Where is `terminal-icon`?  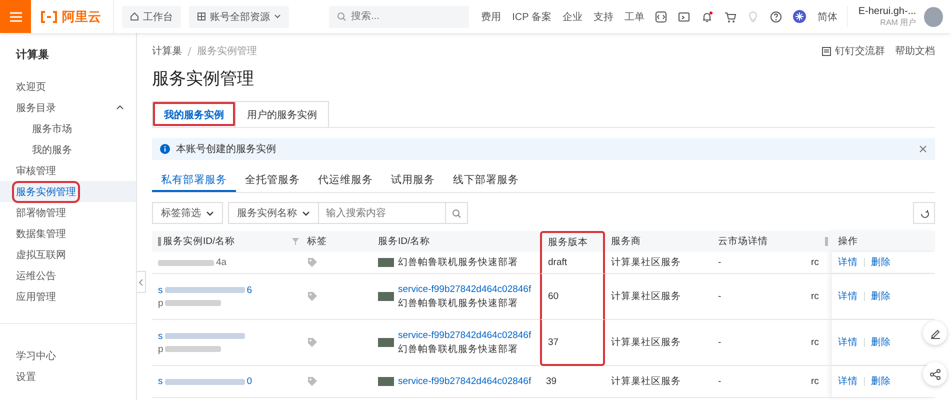
terminal-icon is located at coordinates (684, 16).